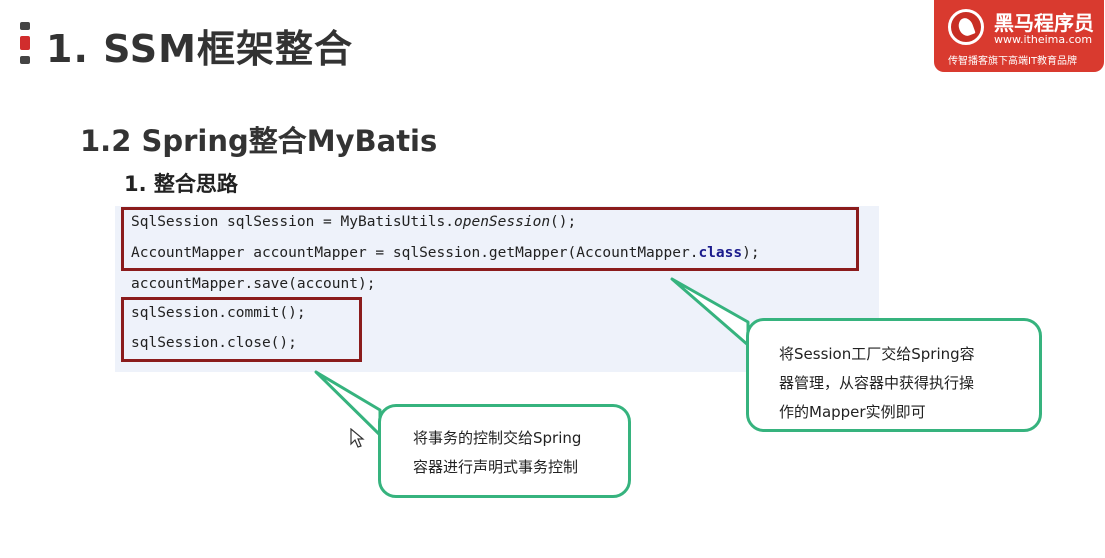 The height and width of the screenshot is (558, 1105). Describe the element at coordinates (357, 438) in the screenshot. I see `mouse-cursor-icon` at that location.